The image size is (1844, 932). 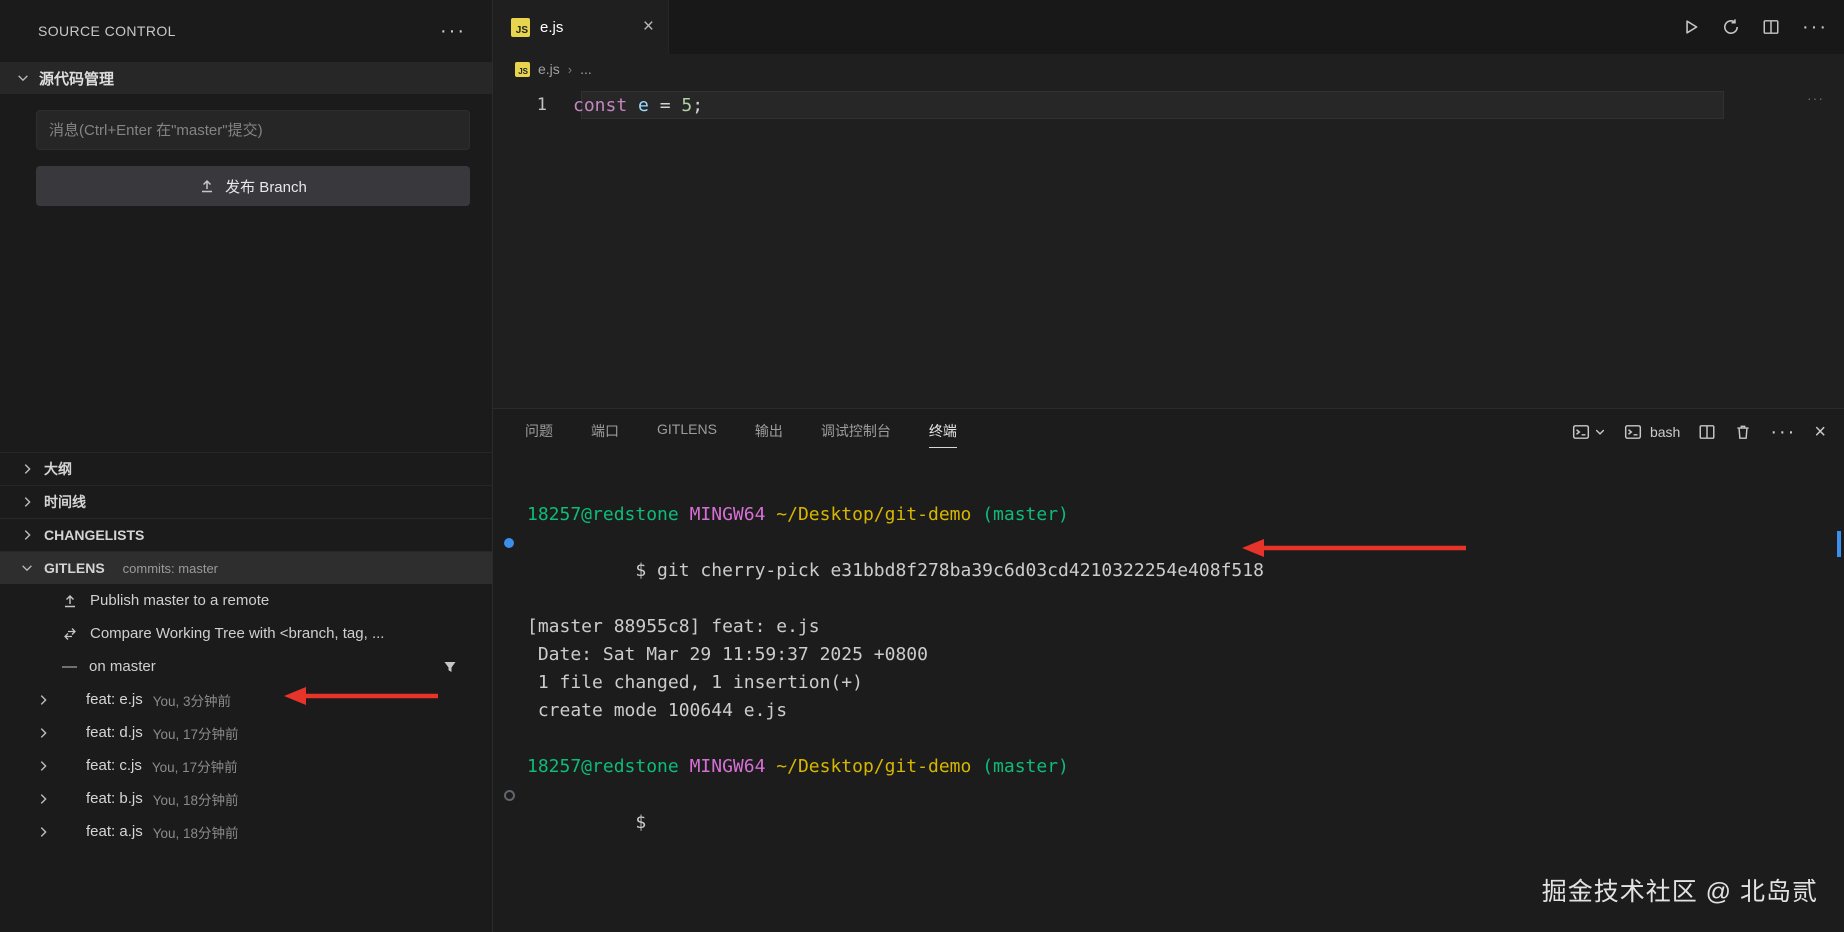 What do you see at coordinates (874, 766) in the screenshot?
I see `prompt-path: ~/Desktop/git-demo` at bounding box center [874, 766].